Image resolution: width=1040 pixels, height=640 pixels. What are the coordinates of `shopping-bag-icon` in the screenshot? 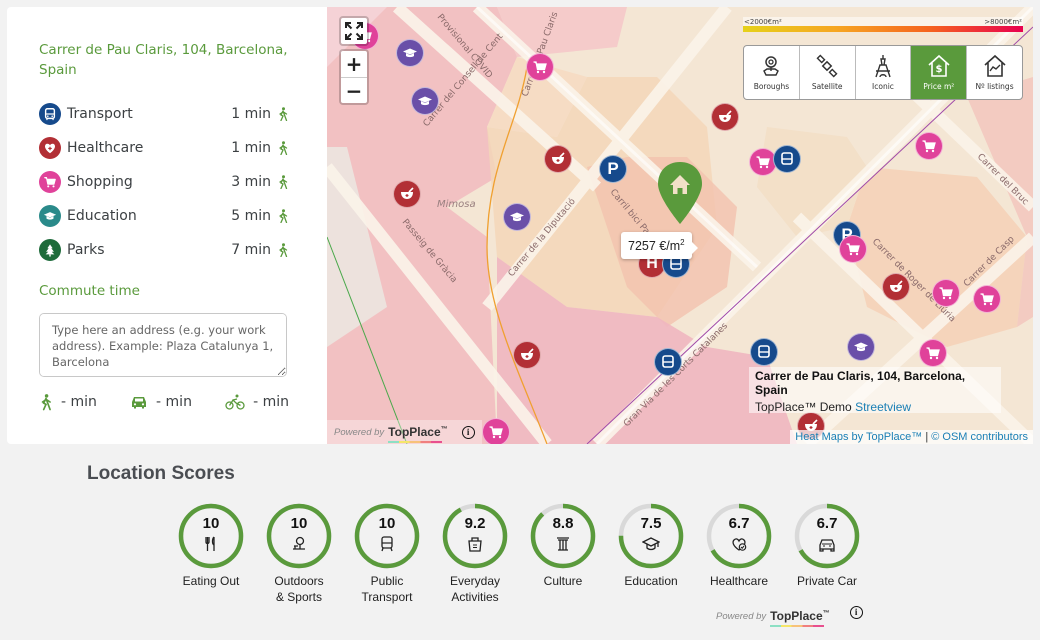 It's located at (475, 544).